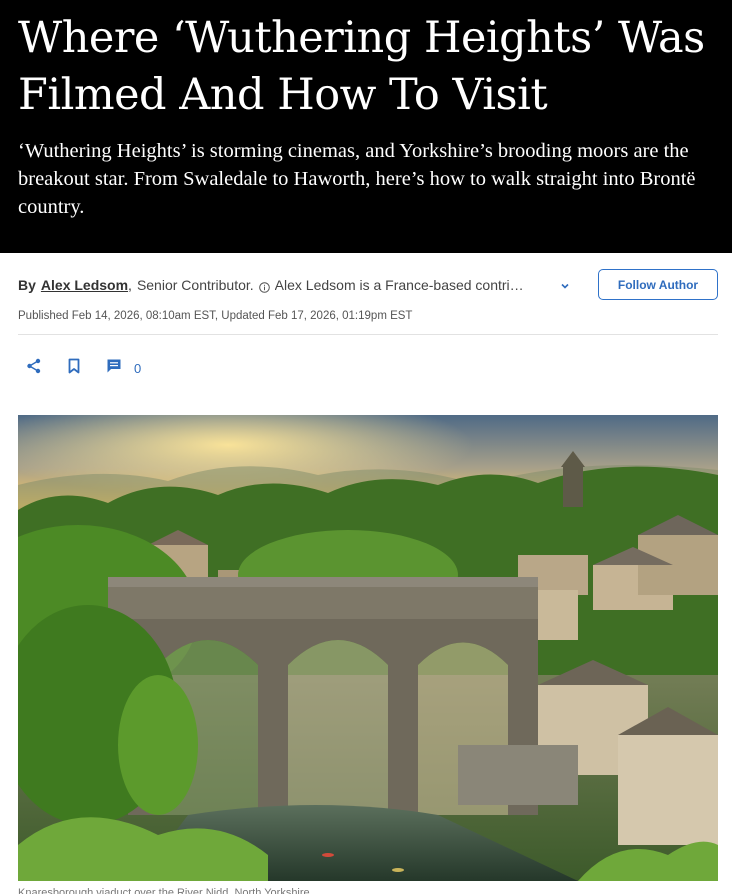 This screenshot has width=732, height=894. I want to click on comments-button: 0, so click(123, 368).